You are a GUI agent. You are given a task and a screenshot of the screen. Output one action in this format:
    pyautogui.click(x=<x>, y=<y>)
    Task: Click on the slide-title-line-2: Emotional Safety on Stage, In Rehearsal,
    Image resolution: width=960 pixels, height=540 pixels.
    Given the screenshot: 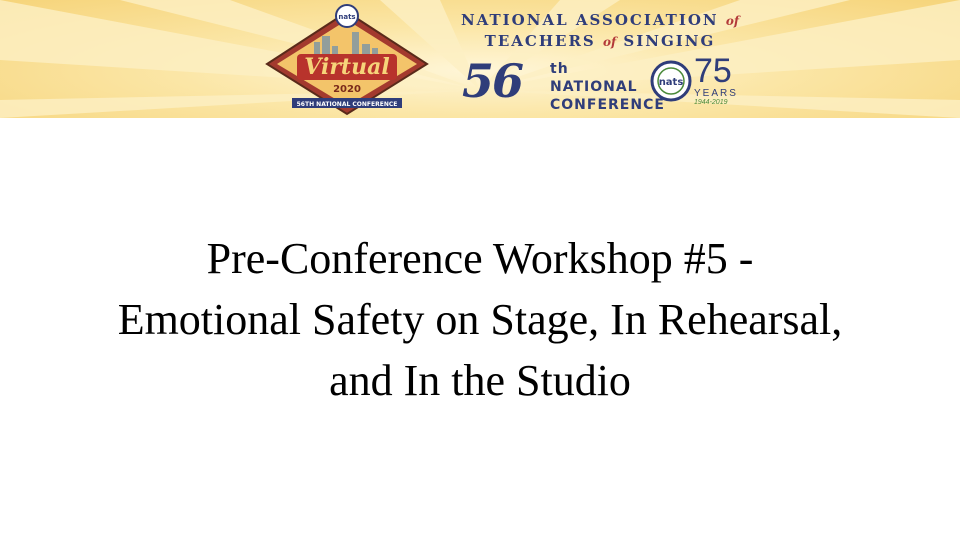 What is the action you would take?
    pyautogui.click(x=480, y=319)
    